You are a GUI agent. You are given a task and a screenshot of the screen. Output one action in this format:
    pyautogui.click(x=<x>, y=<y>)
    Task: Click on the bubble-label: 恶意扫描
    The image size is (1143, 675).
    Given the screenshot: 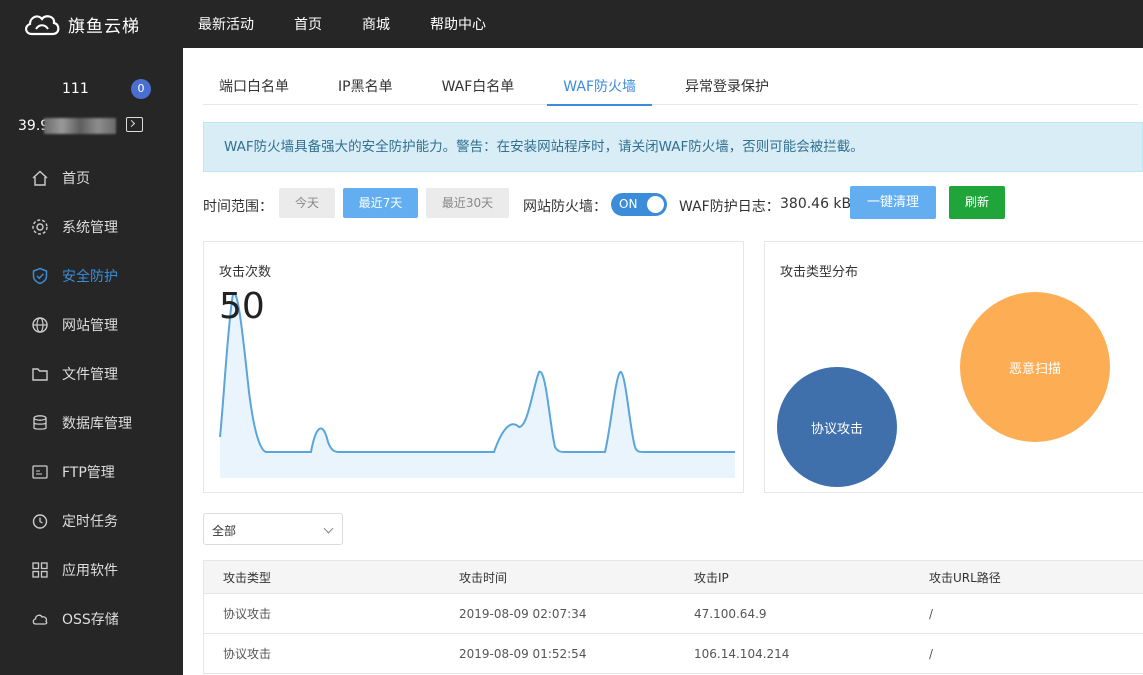 What is the action you would take?
    pyautogui.click(x=1034, y=369)
    